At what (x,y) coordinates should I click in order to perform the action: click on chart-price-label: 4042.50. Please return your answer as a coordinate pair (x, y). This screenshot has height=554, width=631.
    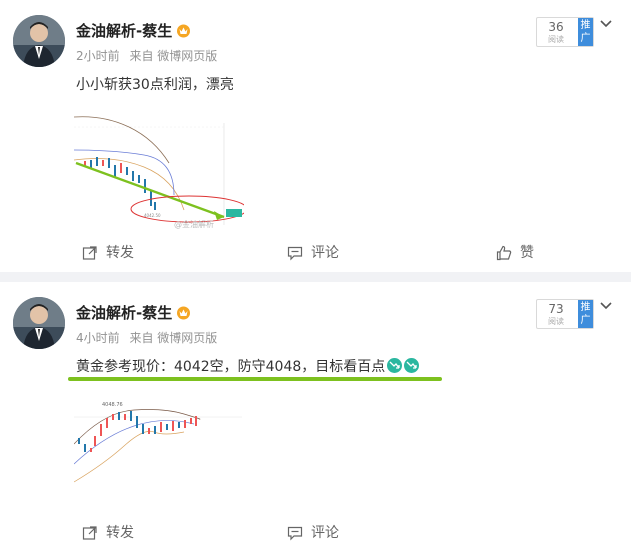
    Looking at the image, I should click on (152, 215).